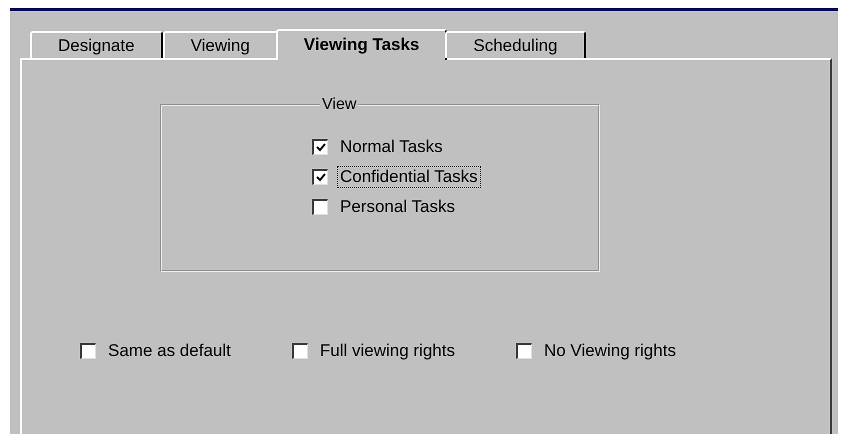  Describe the element at coordinates (96, 44) in the screenshot. I see `tab: Designate` at that location.